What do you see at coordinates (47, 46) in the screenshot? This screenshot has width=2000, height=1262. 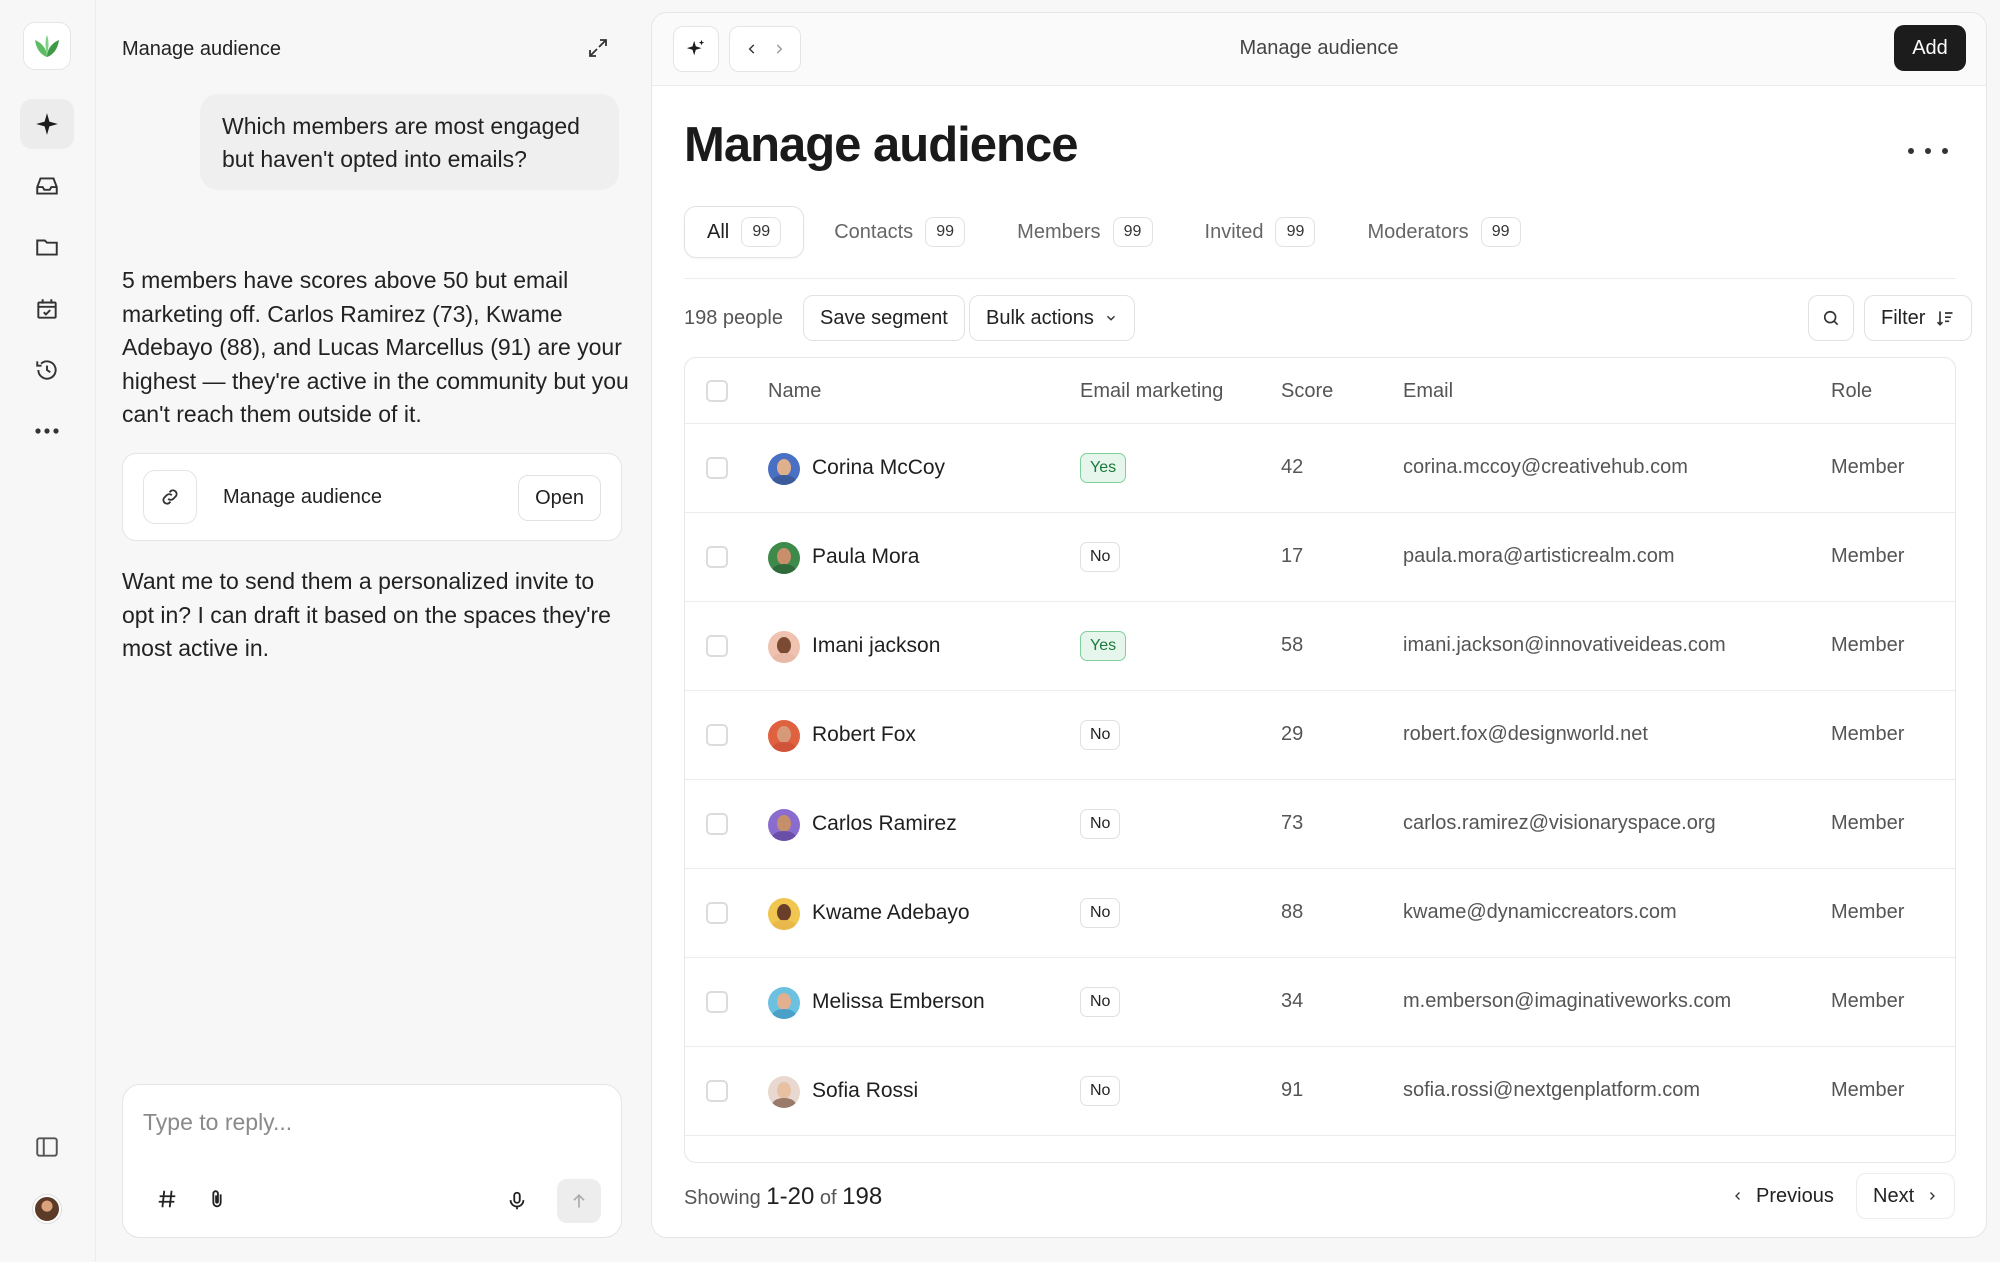 I see `leaf-logo` at bounding box center [47, 46].